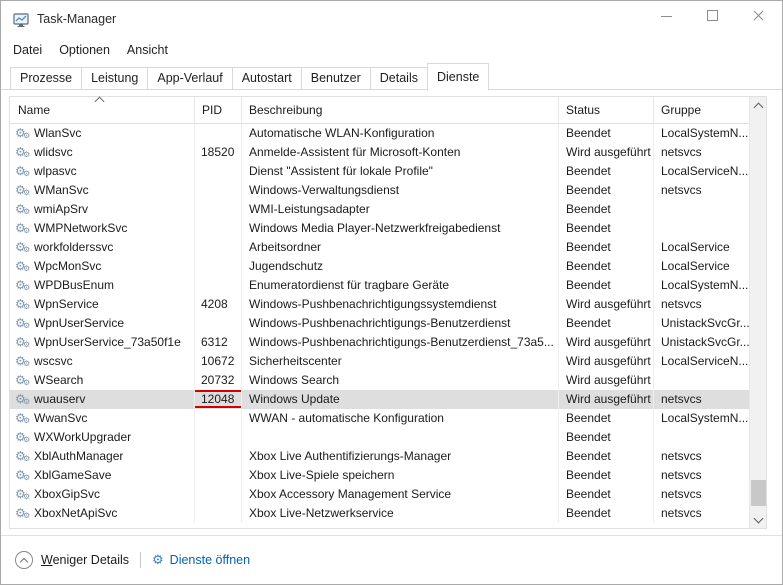 This screenshot has width=783, height=585. What do you see at coordinates (84, 50) in the screenshot?
I see `menu-item-optionen: Optionen` at bounding box center [84, 50].